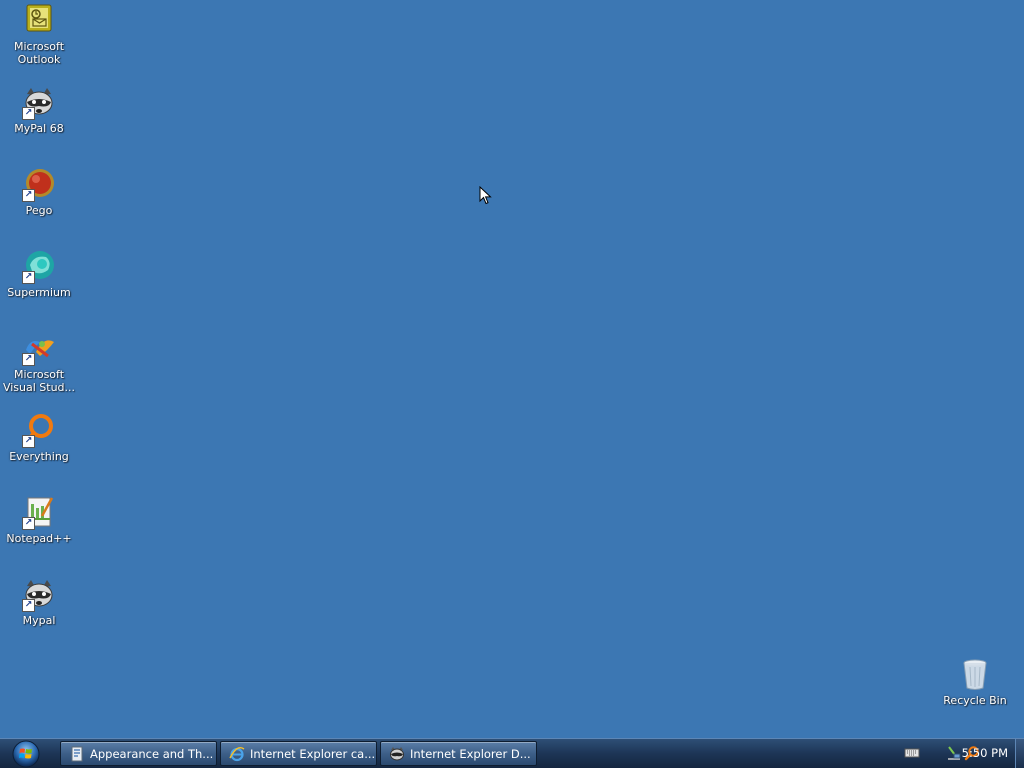 The height and width of the screenshot is (768, 1024). I want to click on pego-icon: ↗, so click(39, 185).